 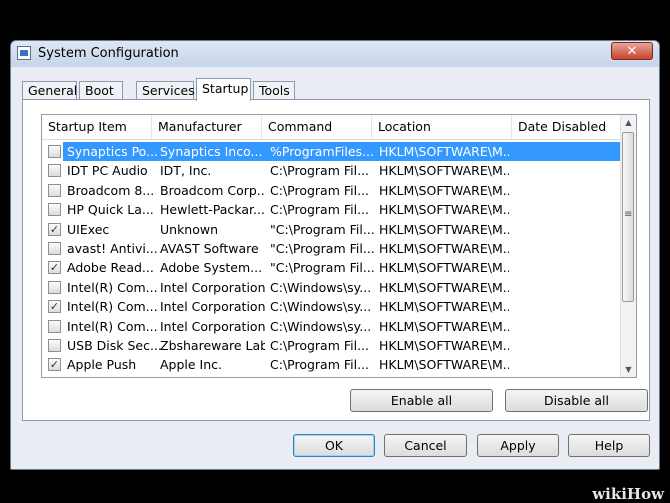 I want to click on cell-manufacturer: Zbshareware Lab, so click(x=212, y=345).